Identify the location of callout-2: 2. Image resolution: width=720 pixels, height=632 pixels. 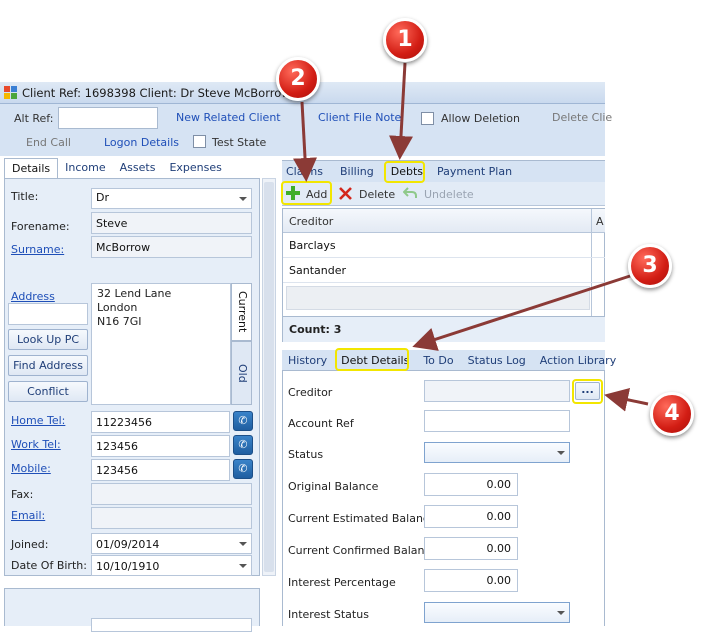
(298, 79).